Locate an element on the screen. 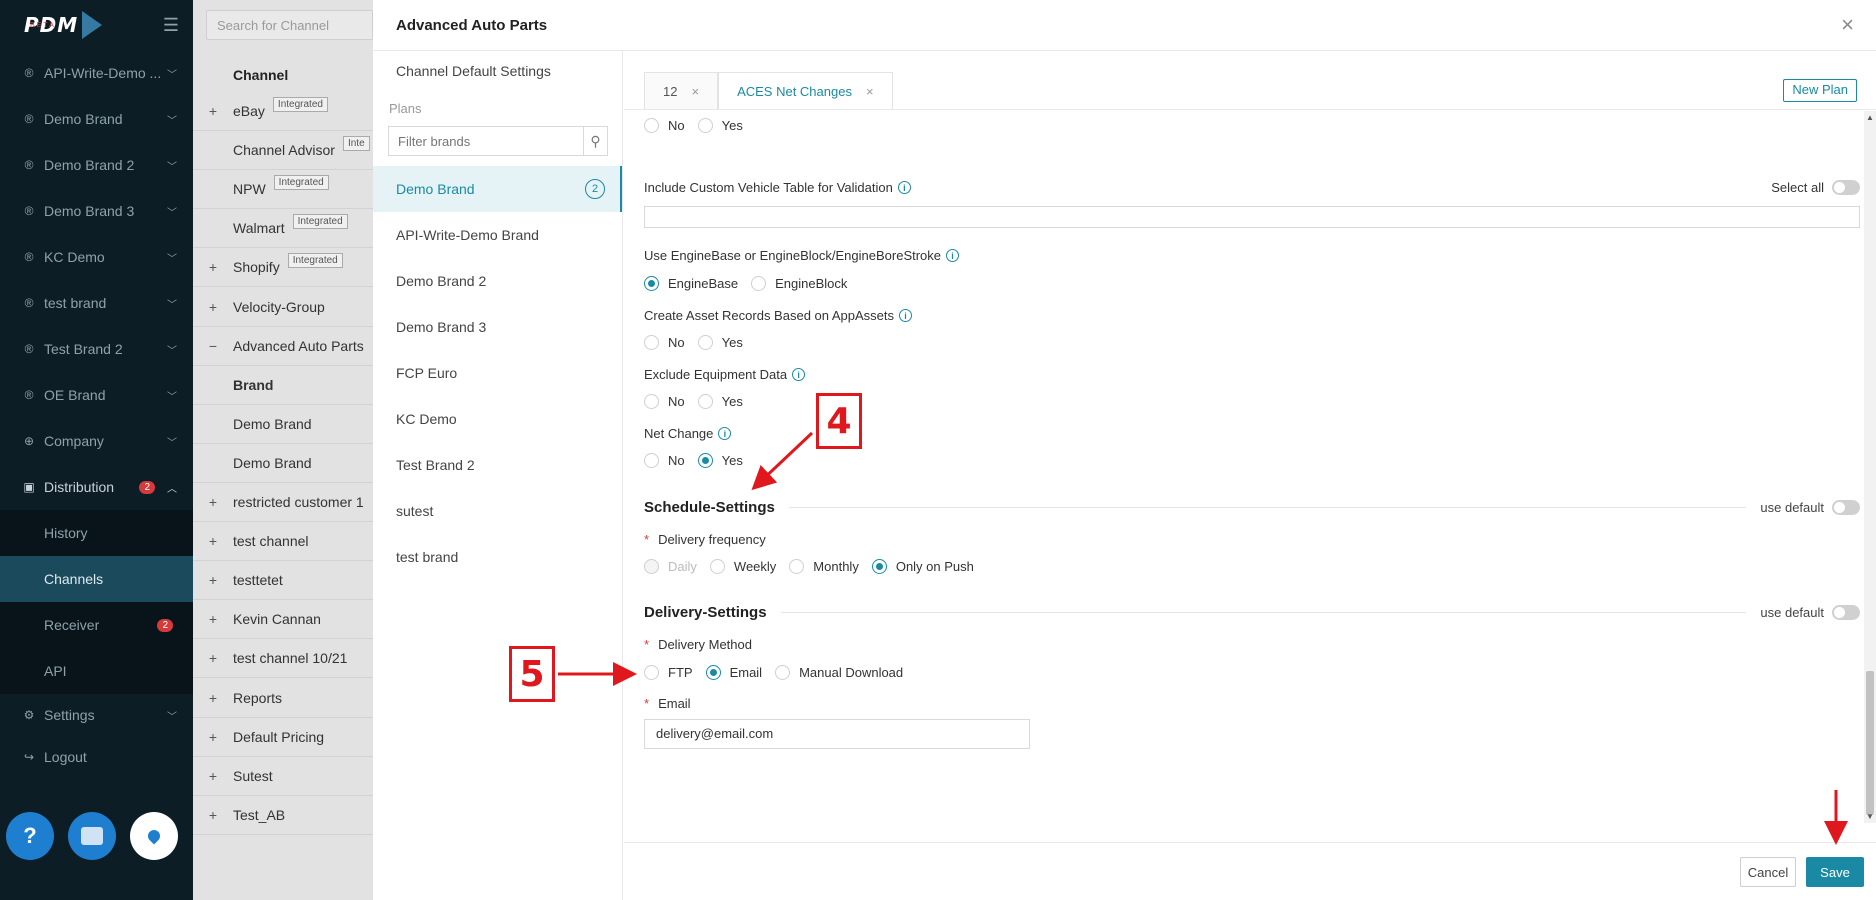 The height and width of the screenshot is (900, 1876). brand-item-test-brand: test brand is located at coordinates (497, 557).